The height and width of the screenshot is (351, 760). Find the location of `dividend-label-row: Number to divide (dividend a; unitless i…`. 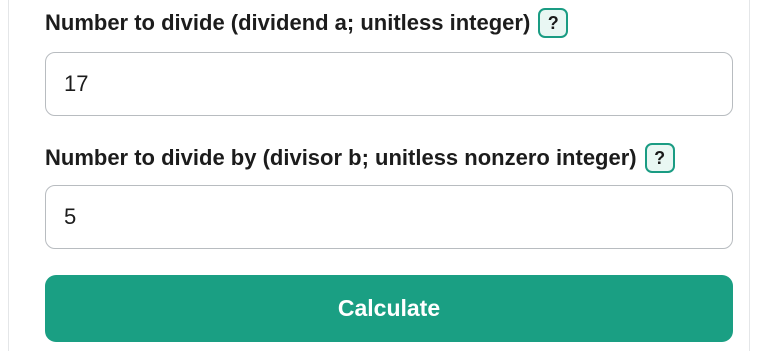

dividend-label-row: Number to divide (dividend a; unitless i… is located at coordinates (307, 23).